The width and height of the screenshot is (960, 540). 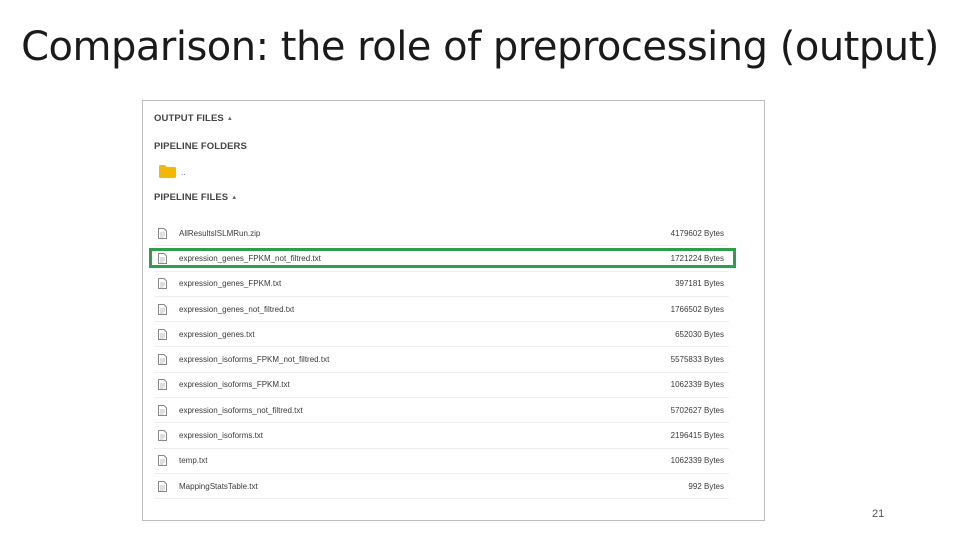 What do you see at coordinates (697, 233) in the screenshot?
I see `file-size: 4179602 Bytes` at bounding box center [697, 233].